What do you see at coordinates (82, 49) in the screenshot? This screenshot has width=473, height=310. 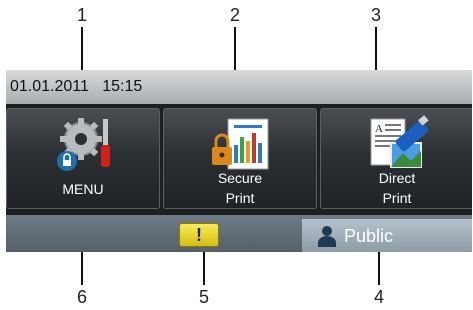 I see `callout-1-line` at bounding box center [82, 49].